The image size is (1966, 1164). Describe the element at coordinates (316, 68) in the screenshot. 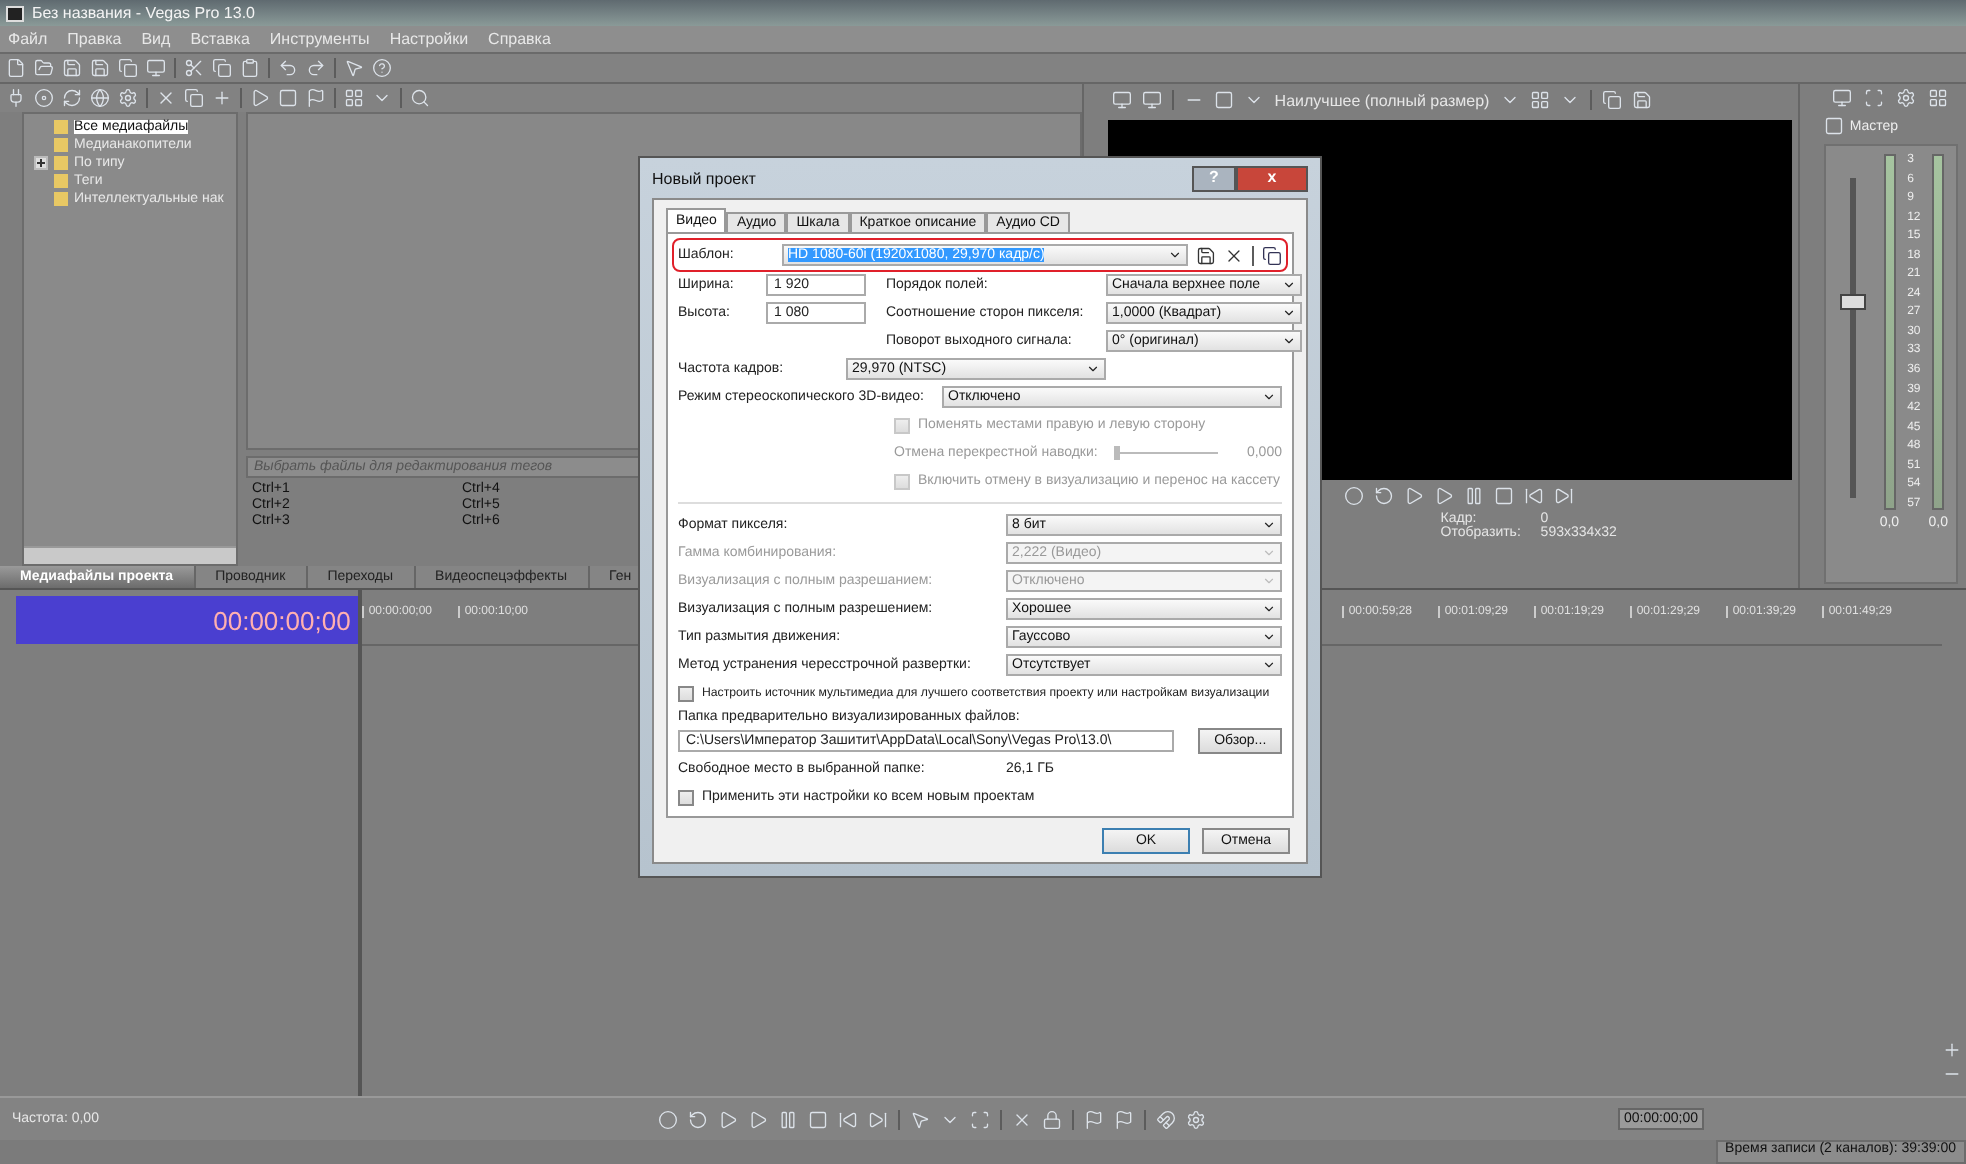

I see `redo-icon` at that location.